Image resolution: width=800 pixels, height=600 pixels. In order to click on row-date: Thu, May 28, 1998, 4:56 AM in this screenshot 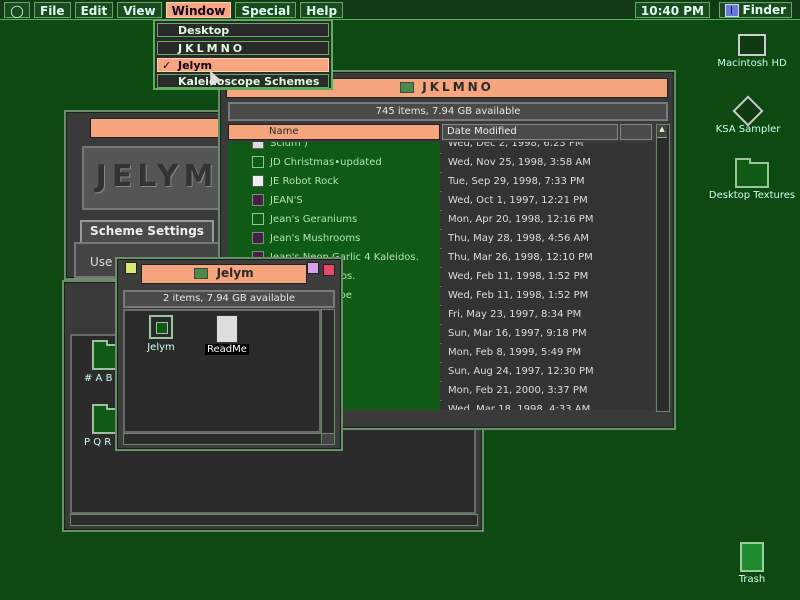, I will do `click(548, 238)`.